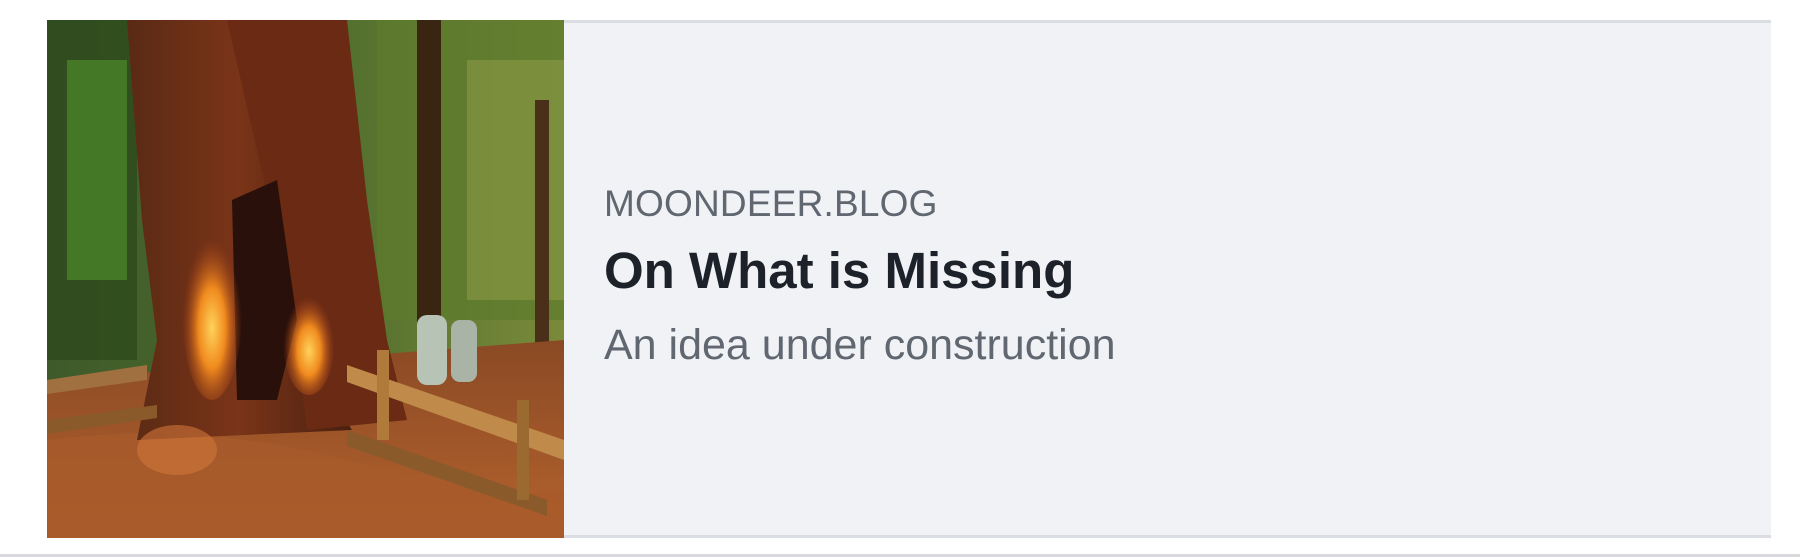  I want to click on link-domain: MOONDEER.BLOG, so click(771, 203).